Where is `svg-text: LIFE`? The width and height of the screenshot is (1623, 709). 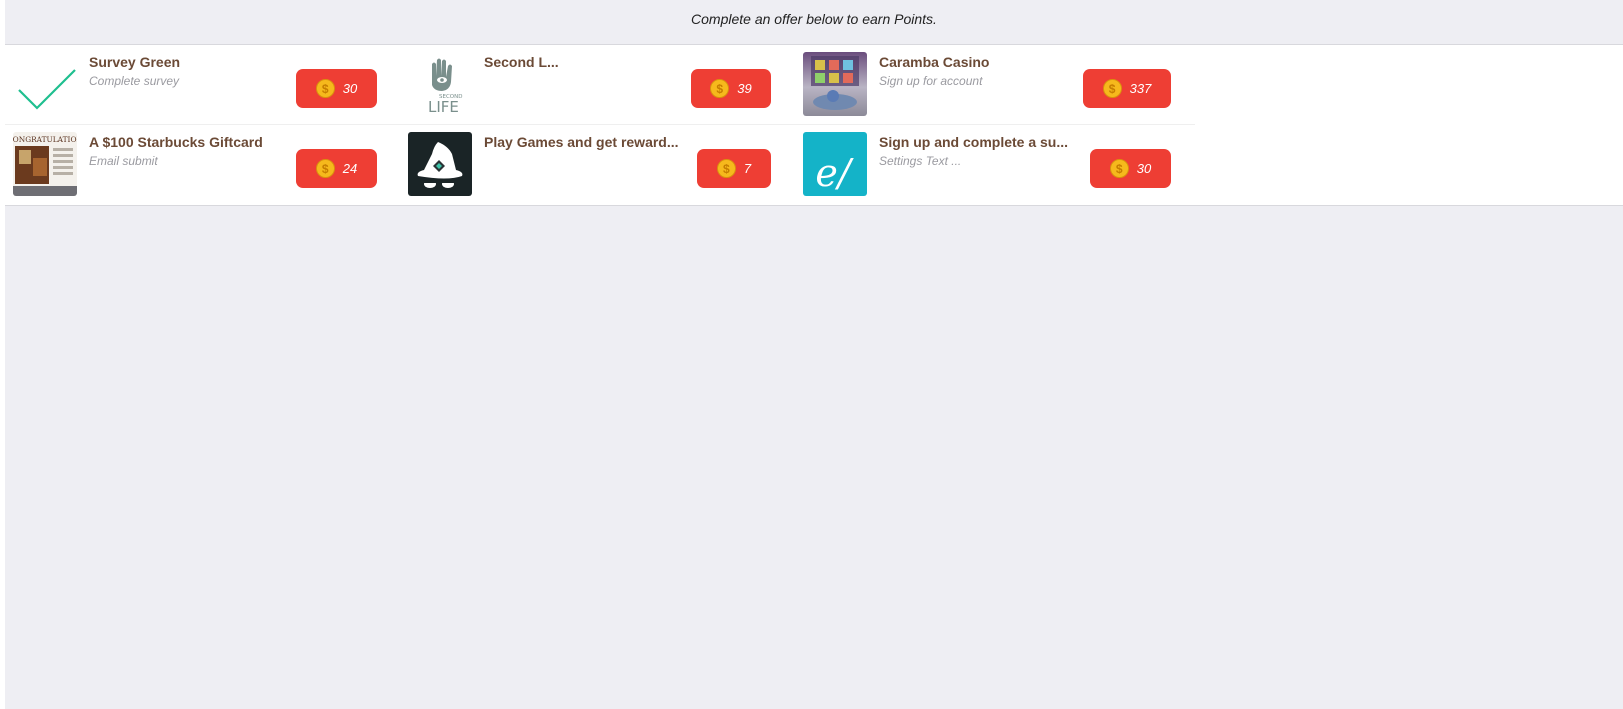
svg-text: LIFE is located at coordinates (443, 107).